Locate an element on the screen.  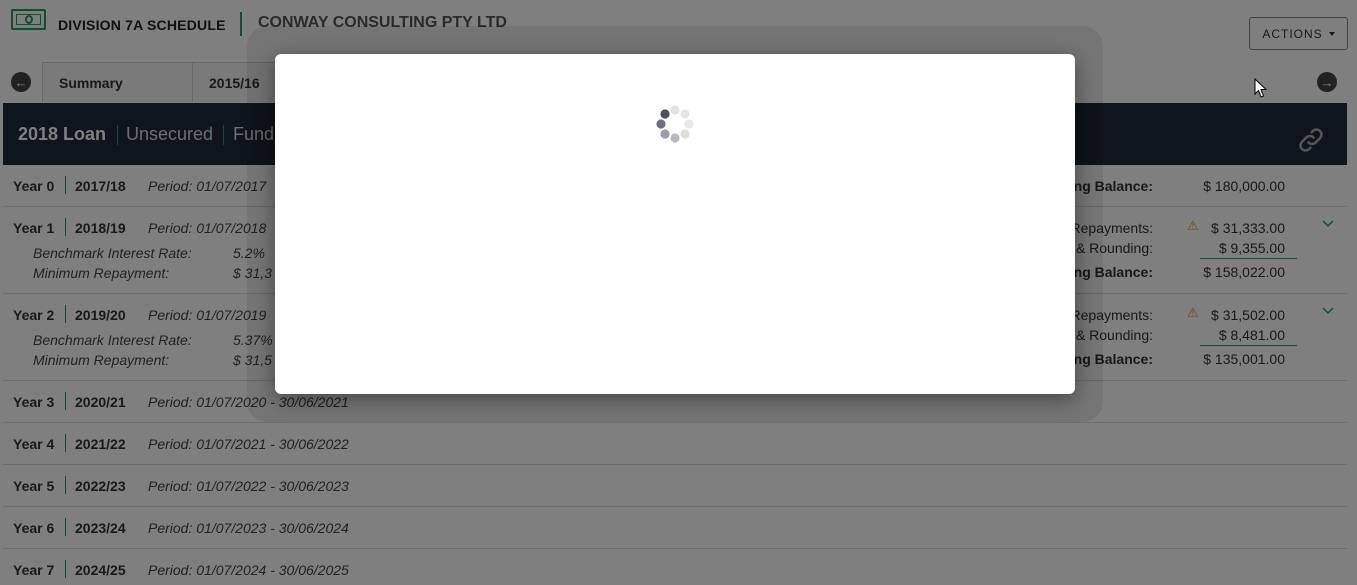
loading-spinner-icon is located at coordinates (675, 124).